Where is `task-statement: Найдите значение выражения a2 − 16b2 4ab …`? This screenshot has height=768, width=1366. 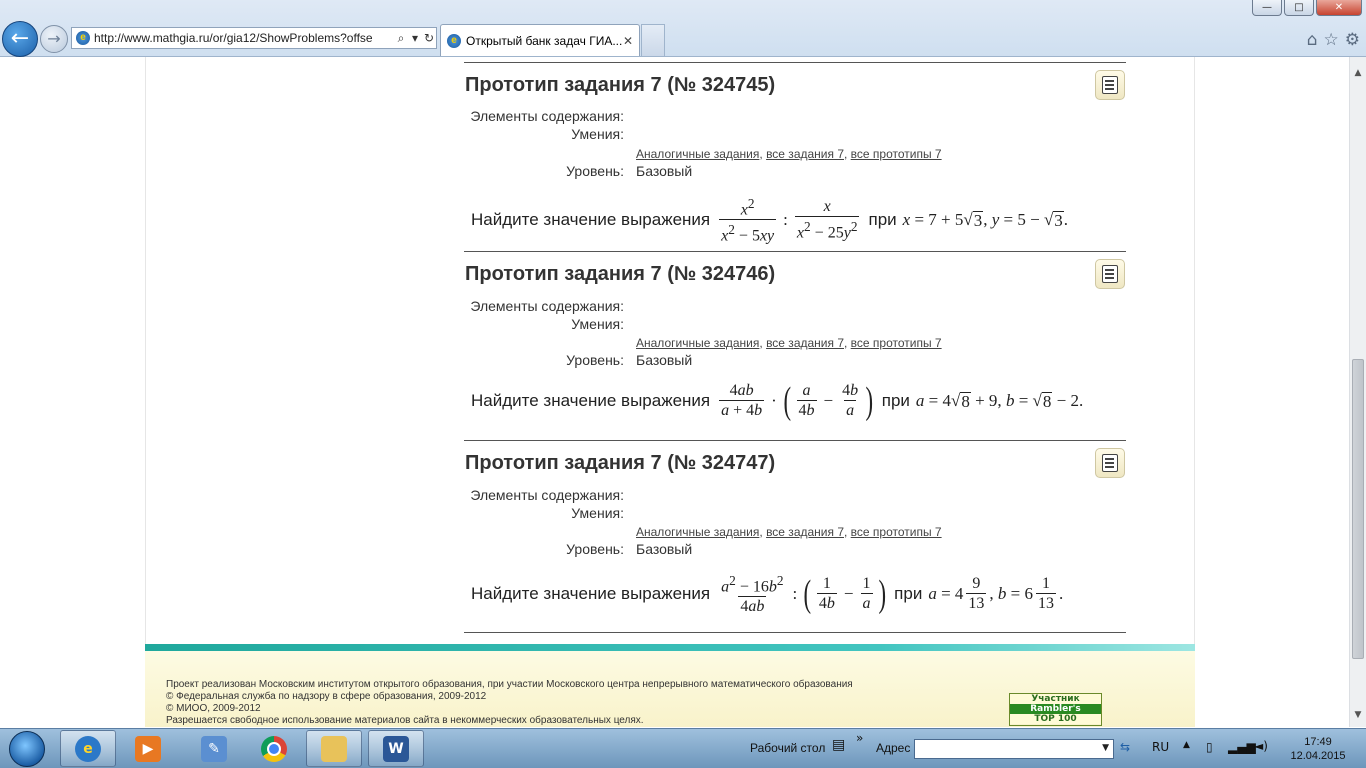 task-statement: Найдите значение выражения a2 − 16b2 4ab … is located at coordinates (767, 594).